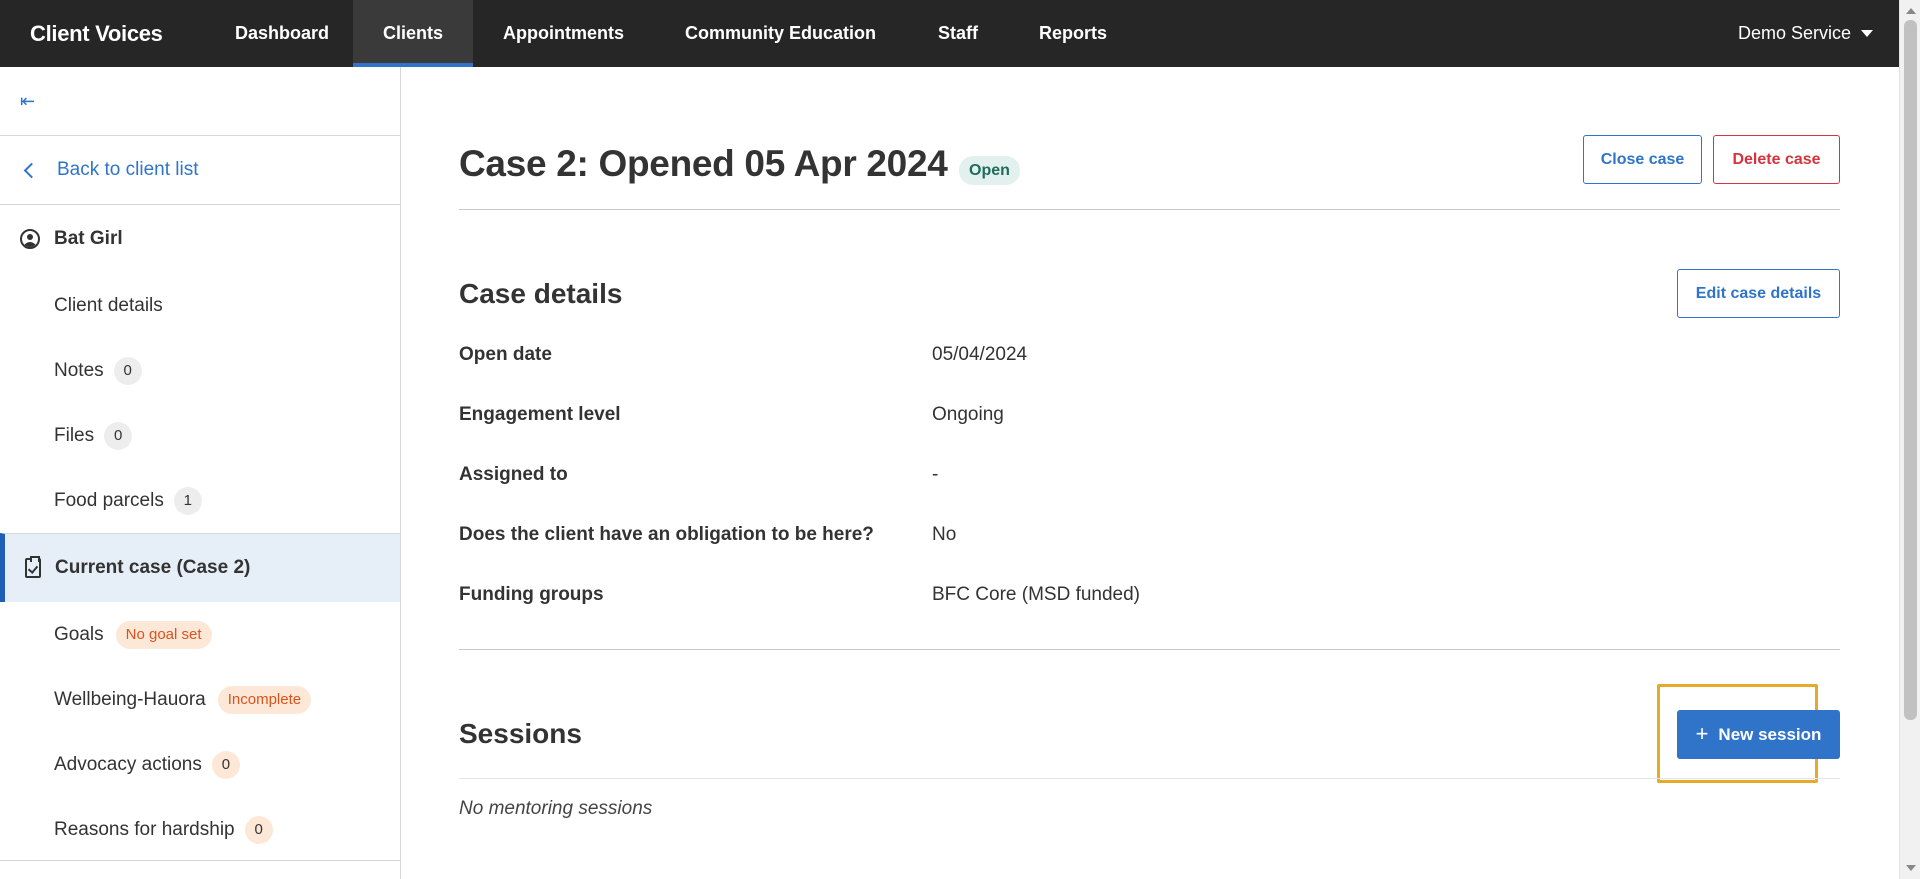  Describe the element at coordinates (79, 370) in the screenshot. I see `sidebar-item-label: Notes` at that location.